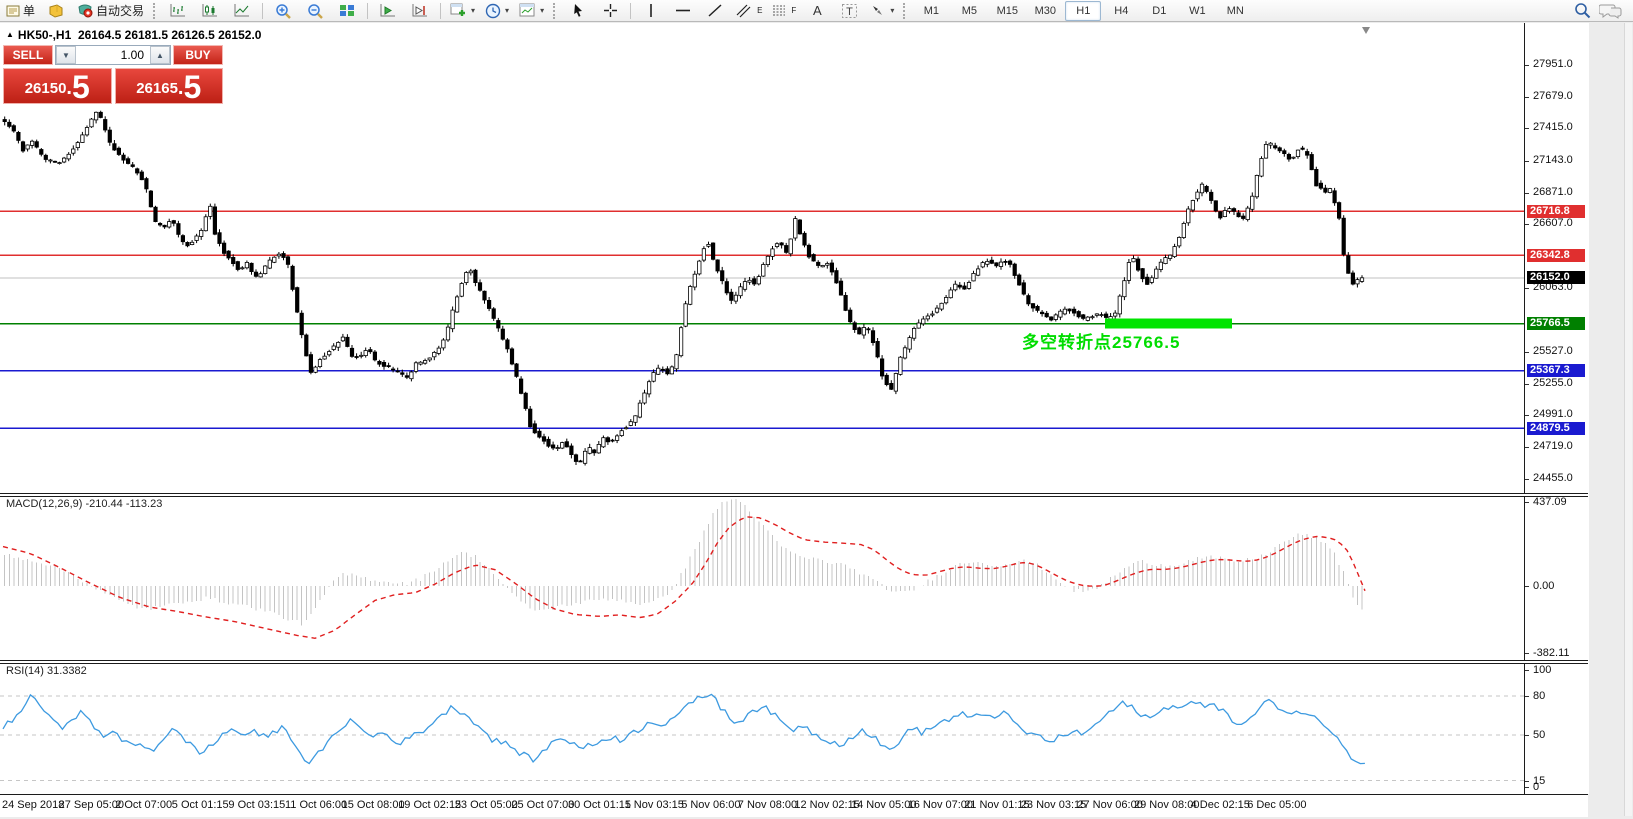 The width and height of the screenshot is (1633, 819). I want to click on timeframe-M1: M1, so click(931, 11).